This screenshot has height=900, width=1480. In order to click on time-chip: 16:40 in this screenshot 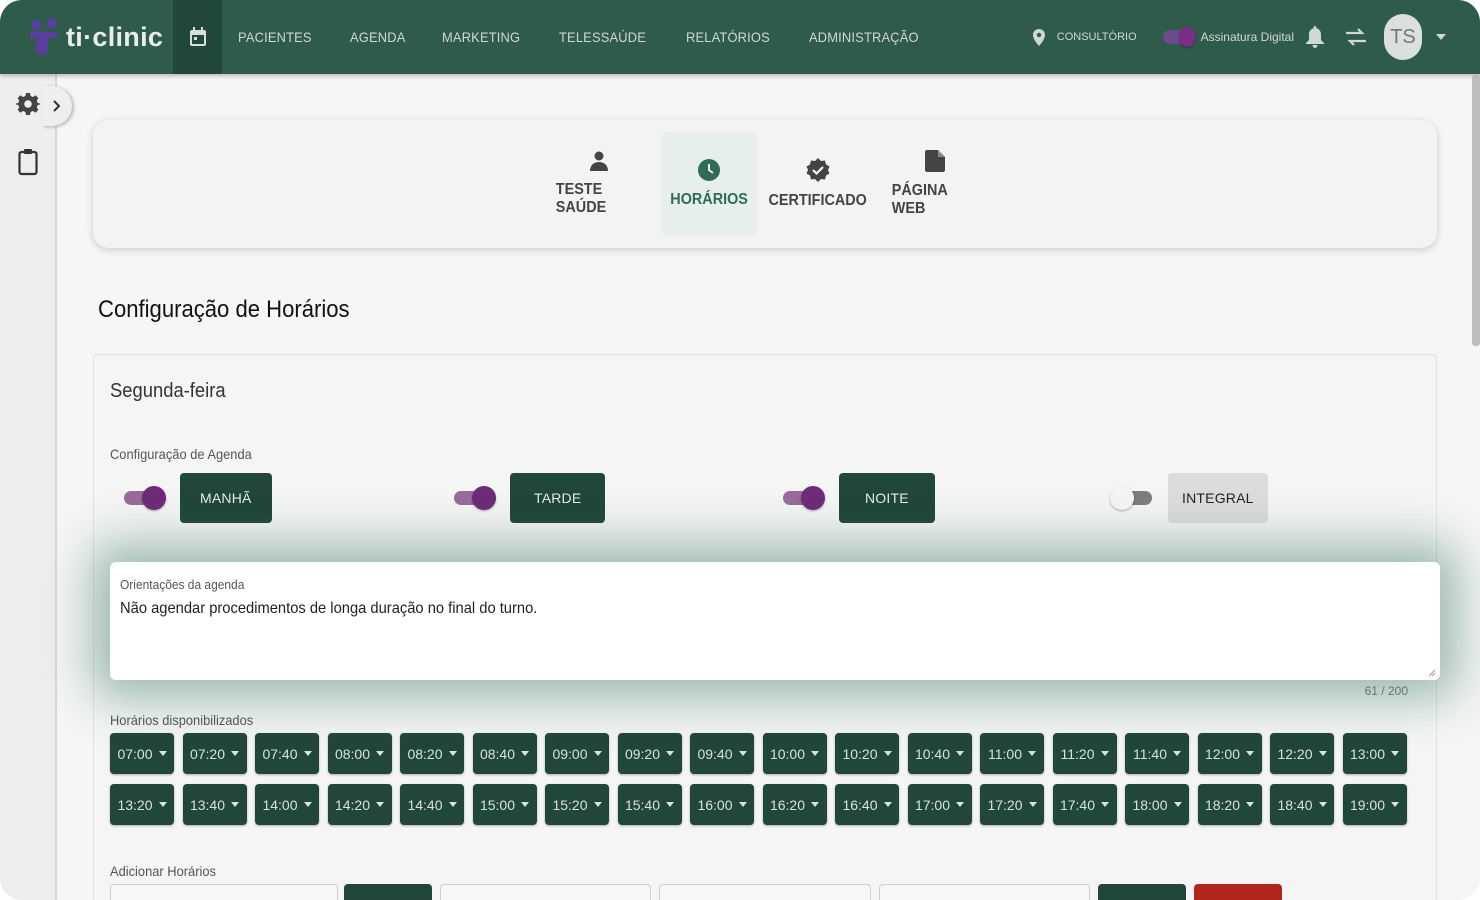, I will do `click(867, 804)`.